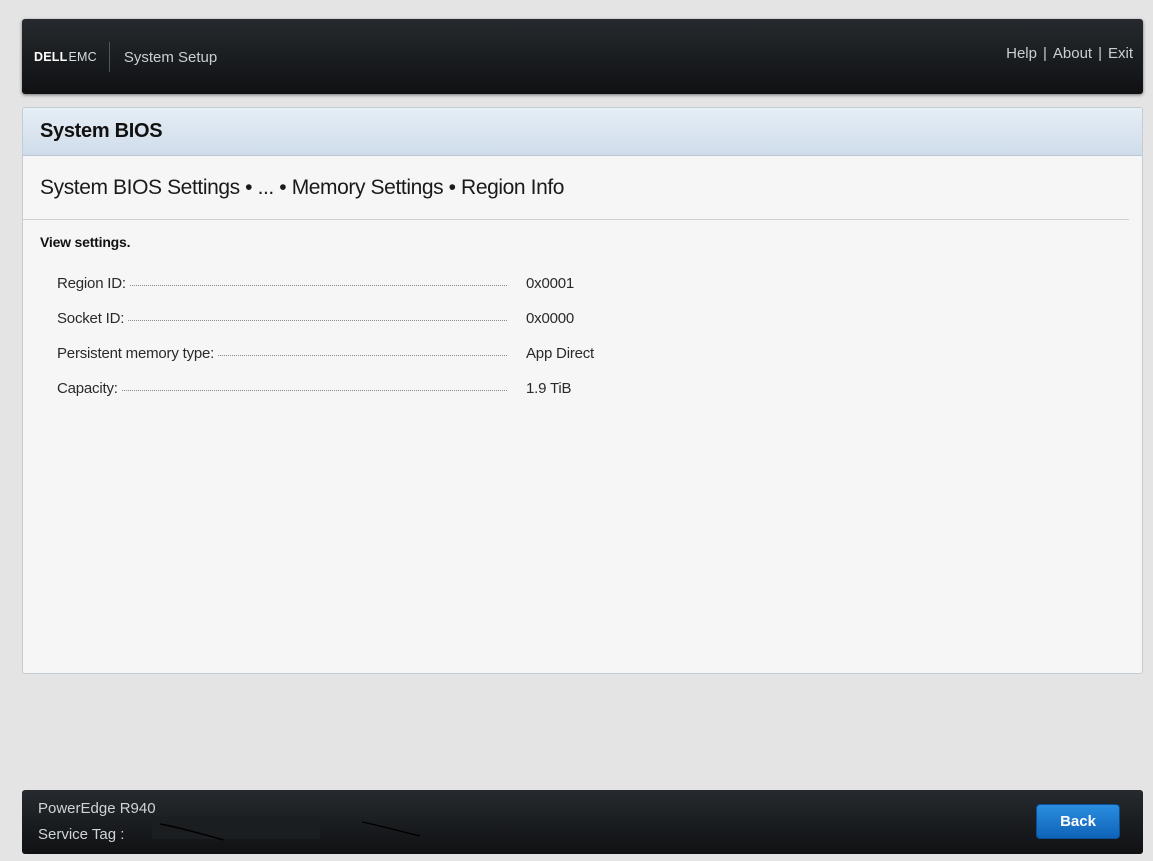 The height and width of the screenshot is (861, 1153). Describe the element at coordinates (582, 56) in the screenshot. I see `top-bar: DELL EMC System Setup Help | About | Exit` at that location.